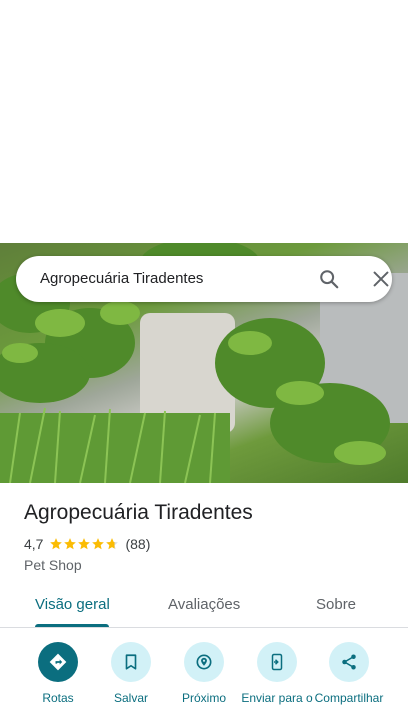 This screenshot has width=408, height=726. I want to click on place-category: Pet Shop, so click(53, 565).